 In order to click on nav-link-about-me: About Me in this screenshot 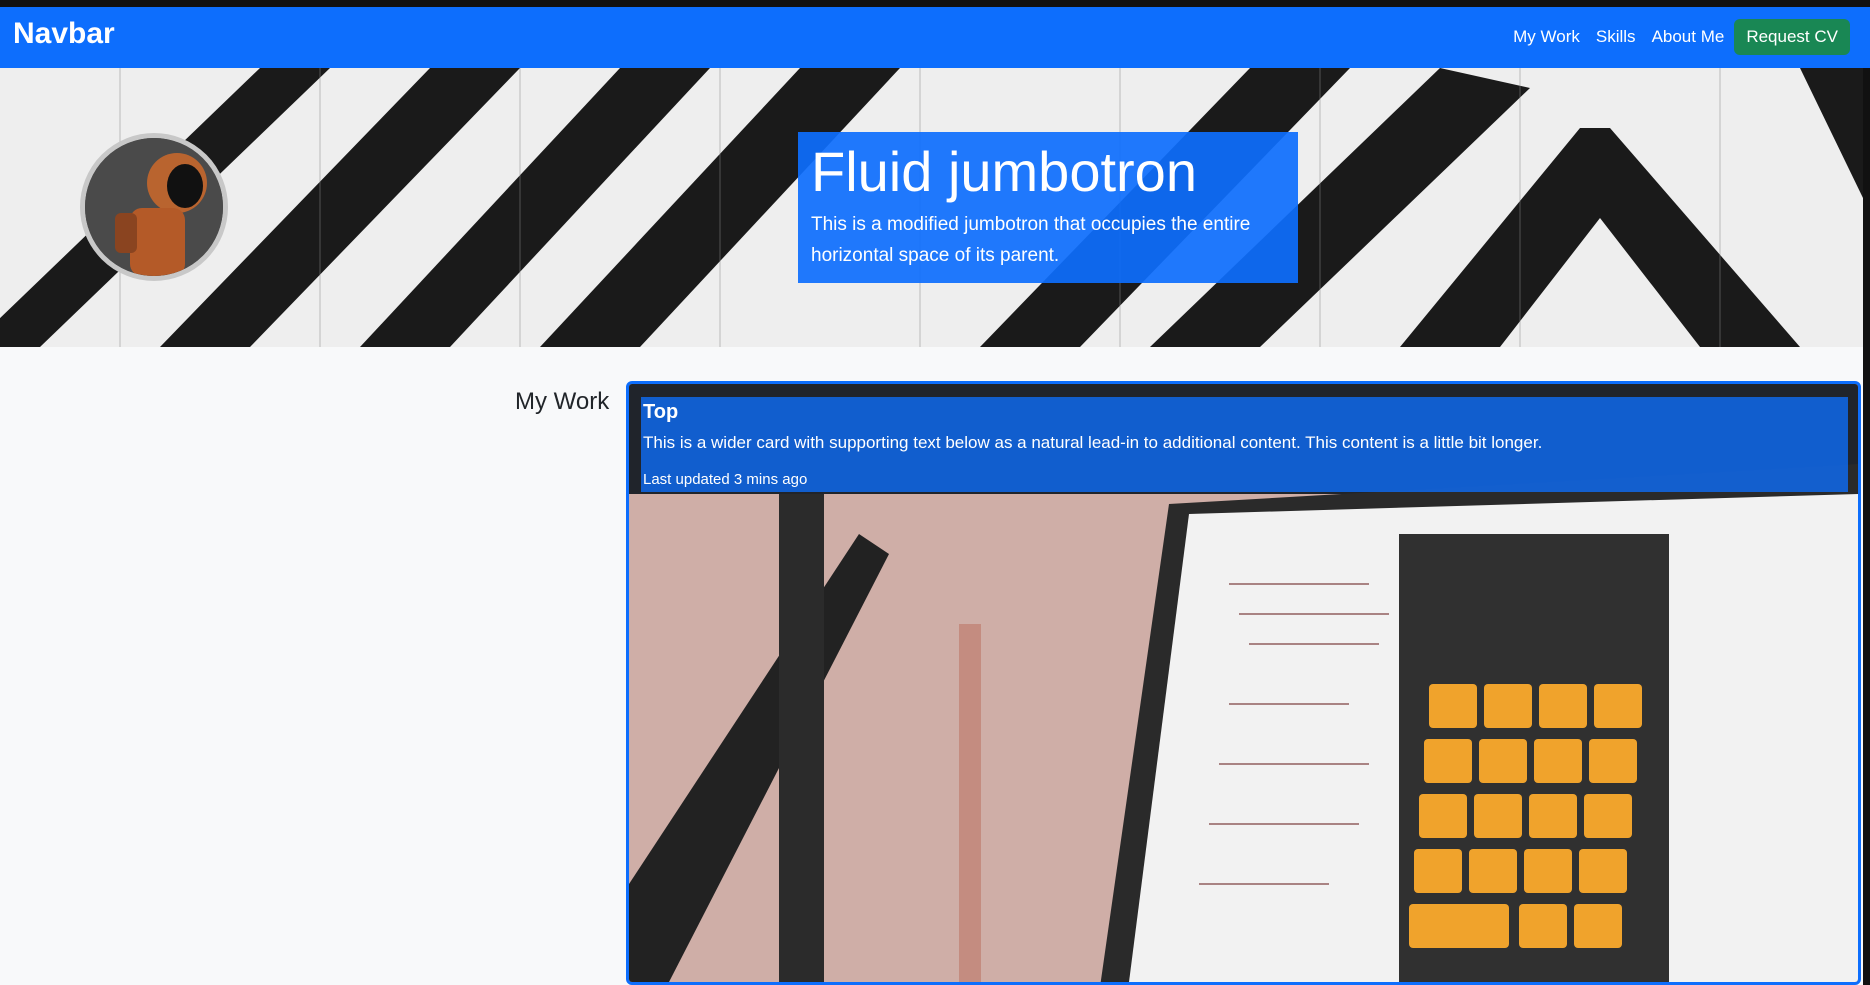, I will do `click(1688, 37)`.